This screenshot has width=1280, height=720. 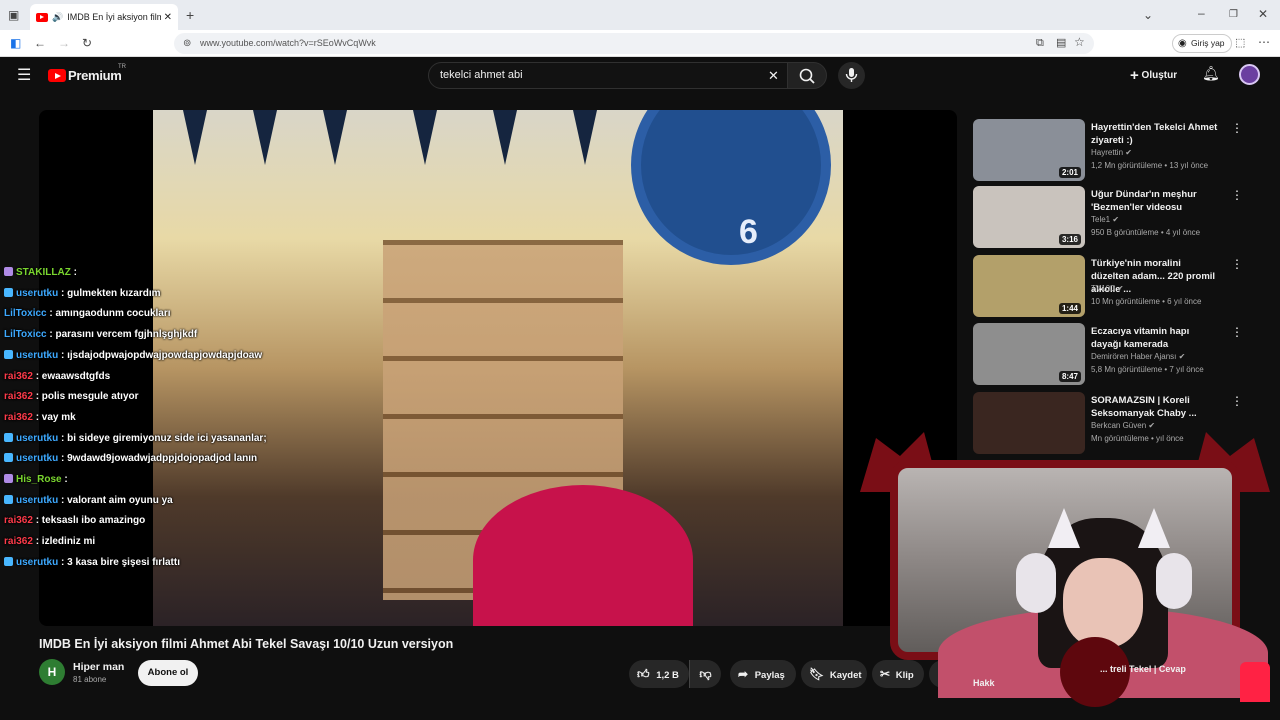 What do you see at coordinates (1146, 232) in the screenshot?
I see `recommendation-meta: 950 B görüntüleme • 4 yıl önce` at bounding box center [1146, 232].